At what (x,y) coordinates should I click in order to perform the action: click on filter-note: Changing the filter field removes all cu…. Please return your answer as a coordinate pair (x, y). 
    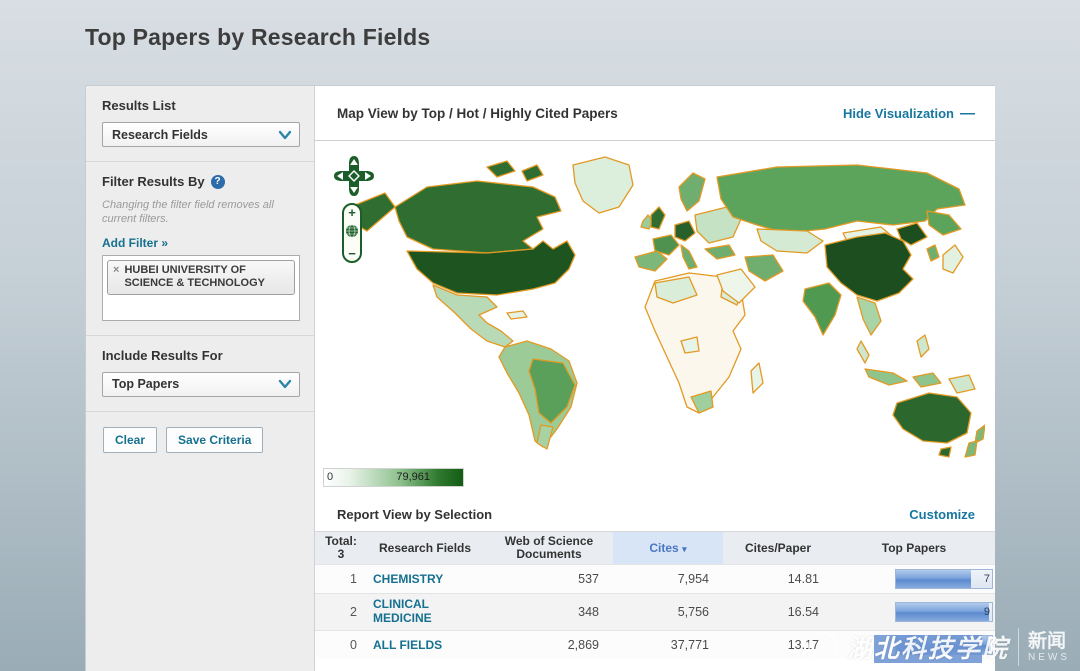
    Looking at the image, I should click on (188, 212).